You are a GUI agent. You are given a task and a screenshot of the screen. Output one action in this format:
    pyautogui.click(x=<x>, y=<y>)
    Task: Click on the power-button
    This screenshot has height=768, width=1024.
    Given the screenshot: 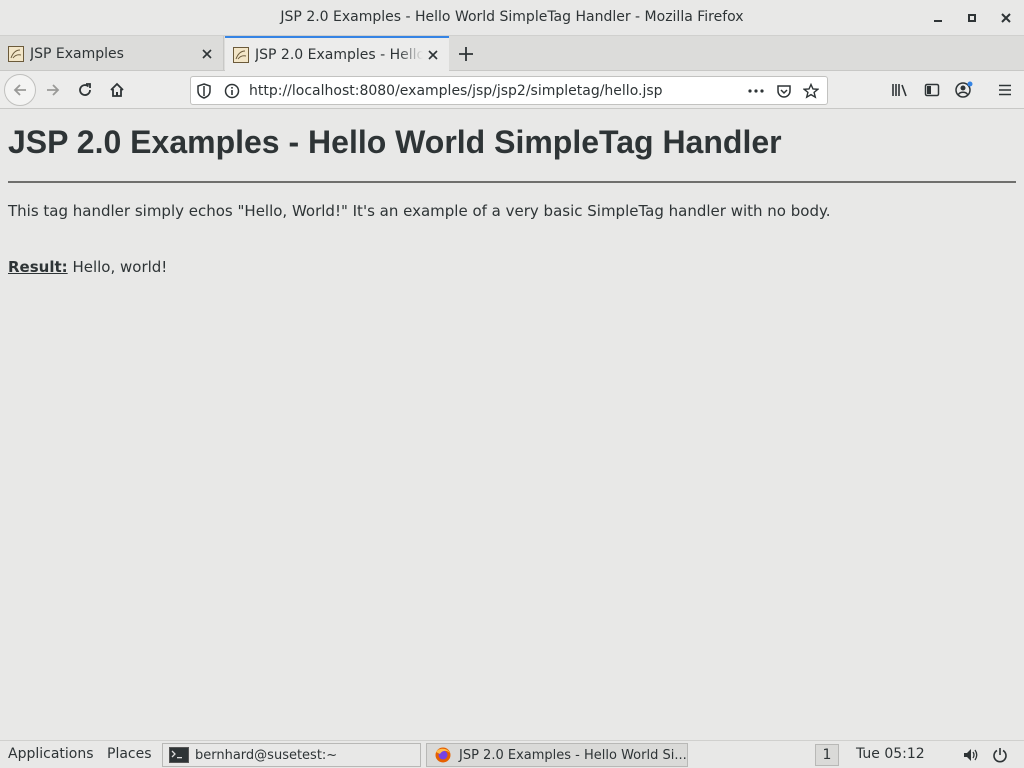 What is the action you would take?
    pyautogui.click(x=1000, y=757)
    